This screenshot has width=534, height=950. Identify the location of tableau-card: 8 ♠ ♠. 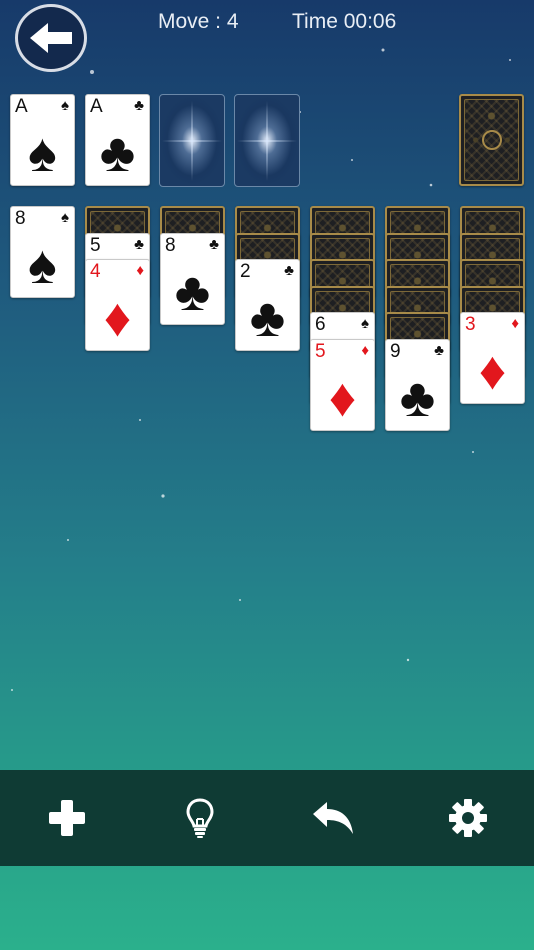
(42, 252).